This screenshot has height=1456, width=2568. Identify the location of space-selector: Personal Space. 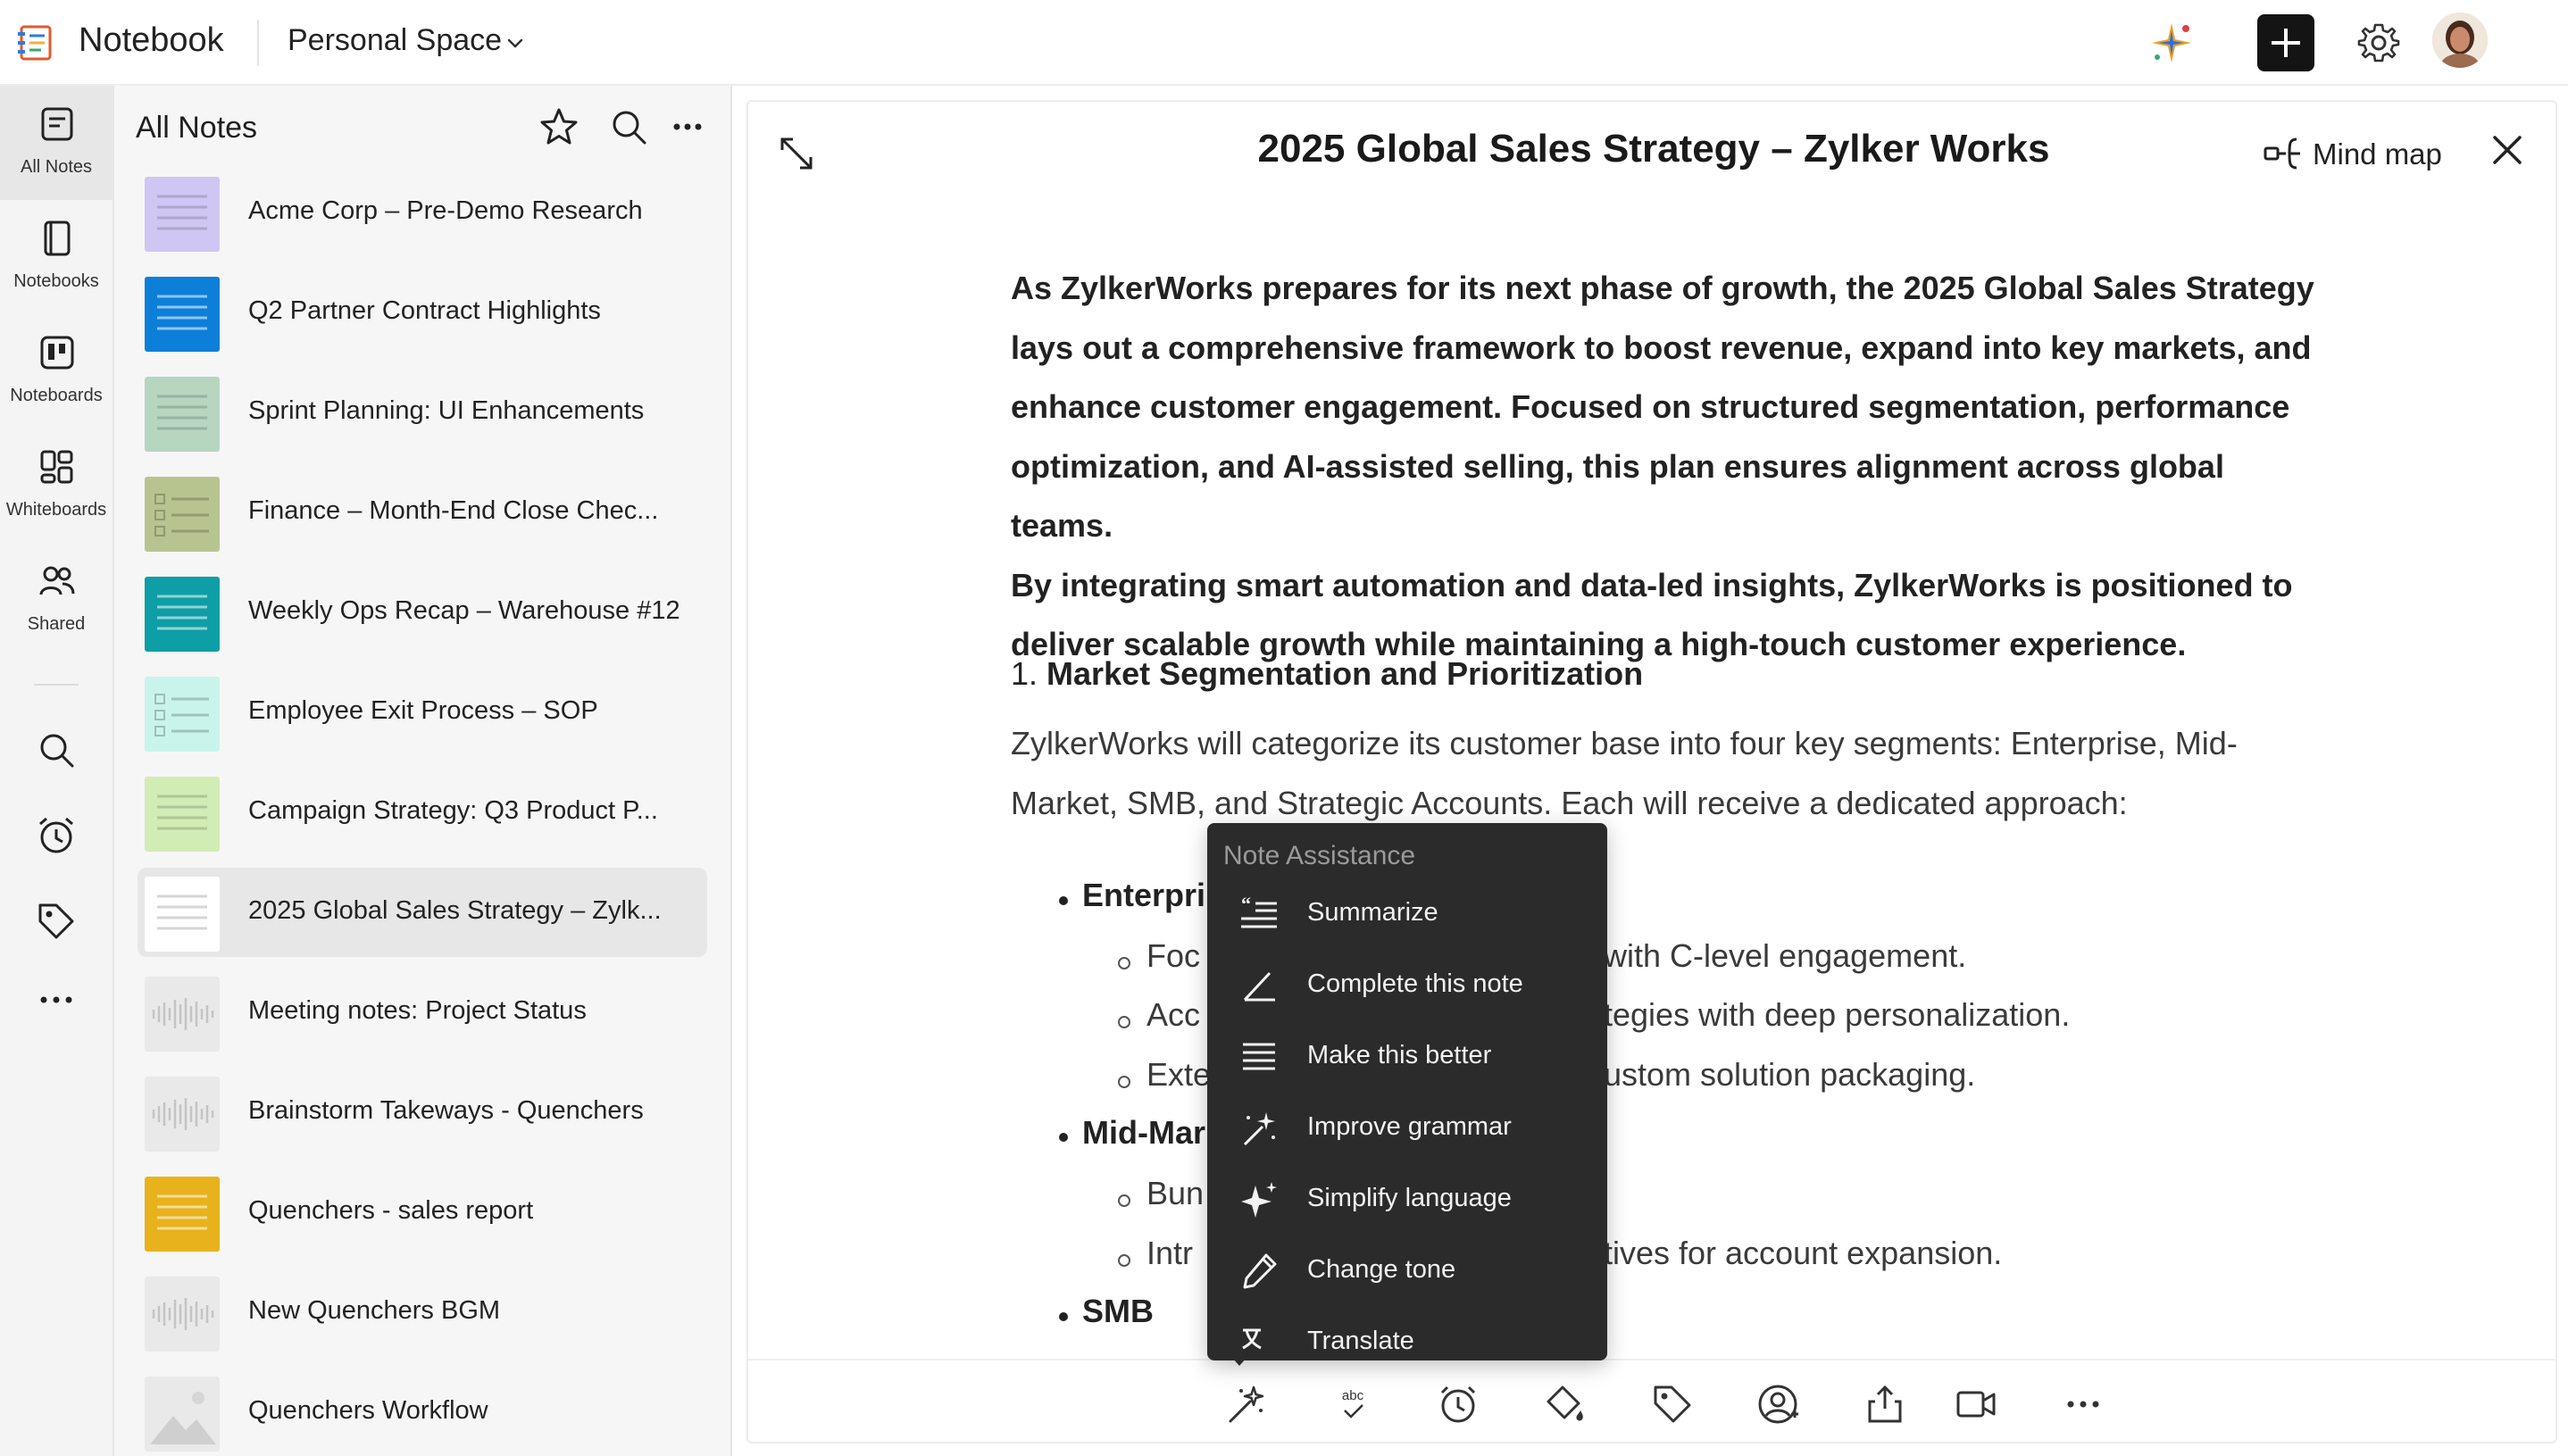
(395, 40).